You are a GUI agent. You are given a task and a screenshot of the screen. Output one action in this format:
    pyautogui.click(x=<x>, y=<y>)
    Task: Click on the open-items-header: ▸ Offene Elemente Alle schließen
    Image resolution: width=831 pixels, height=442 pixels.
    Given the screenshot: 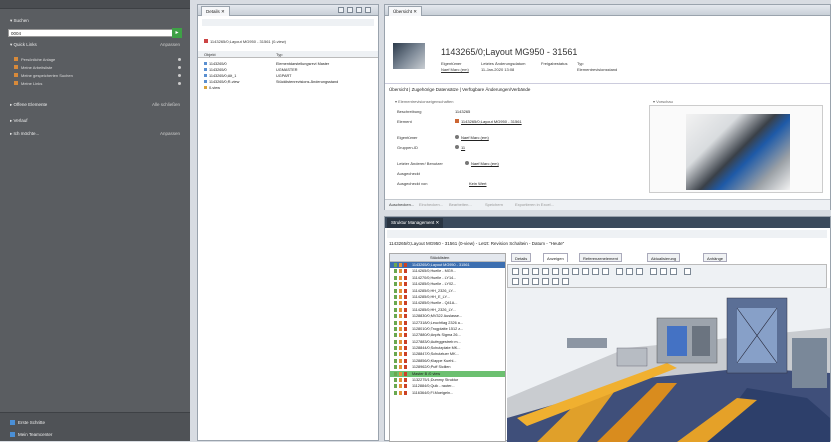 What is the action you would take?
    pyautogui.click(x=95, y=105)
    